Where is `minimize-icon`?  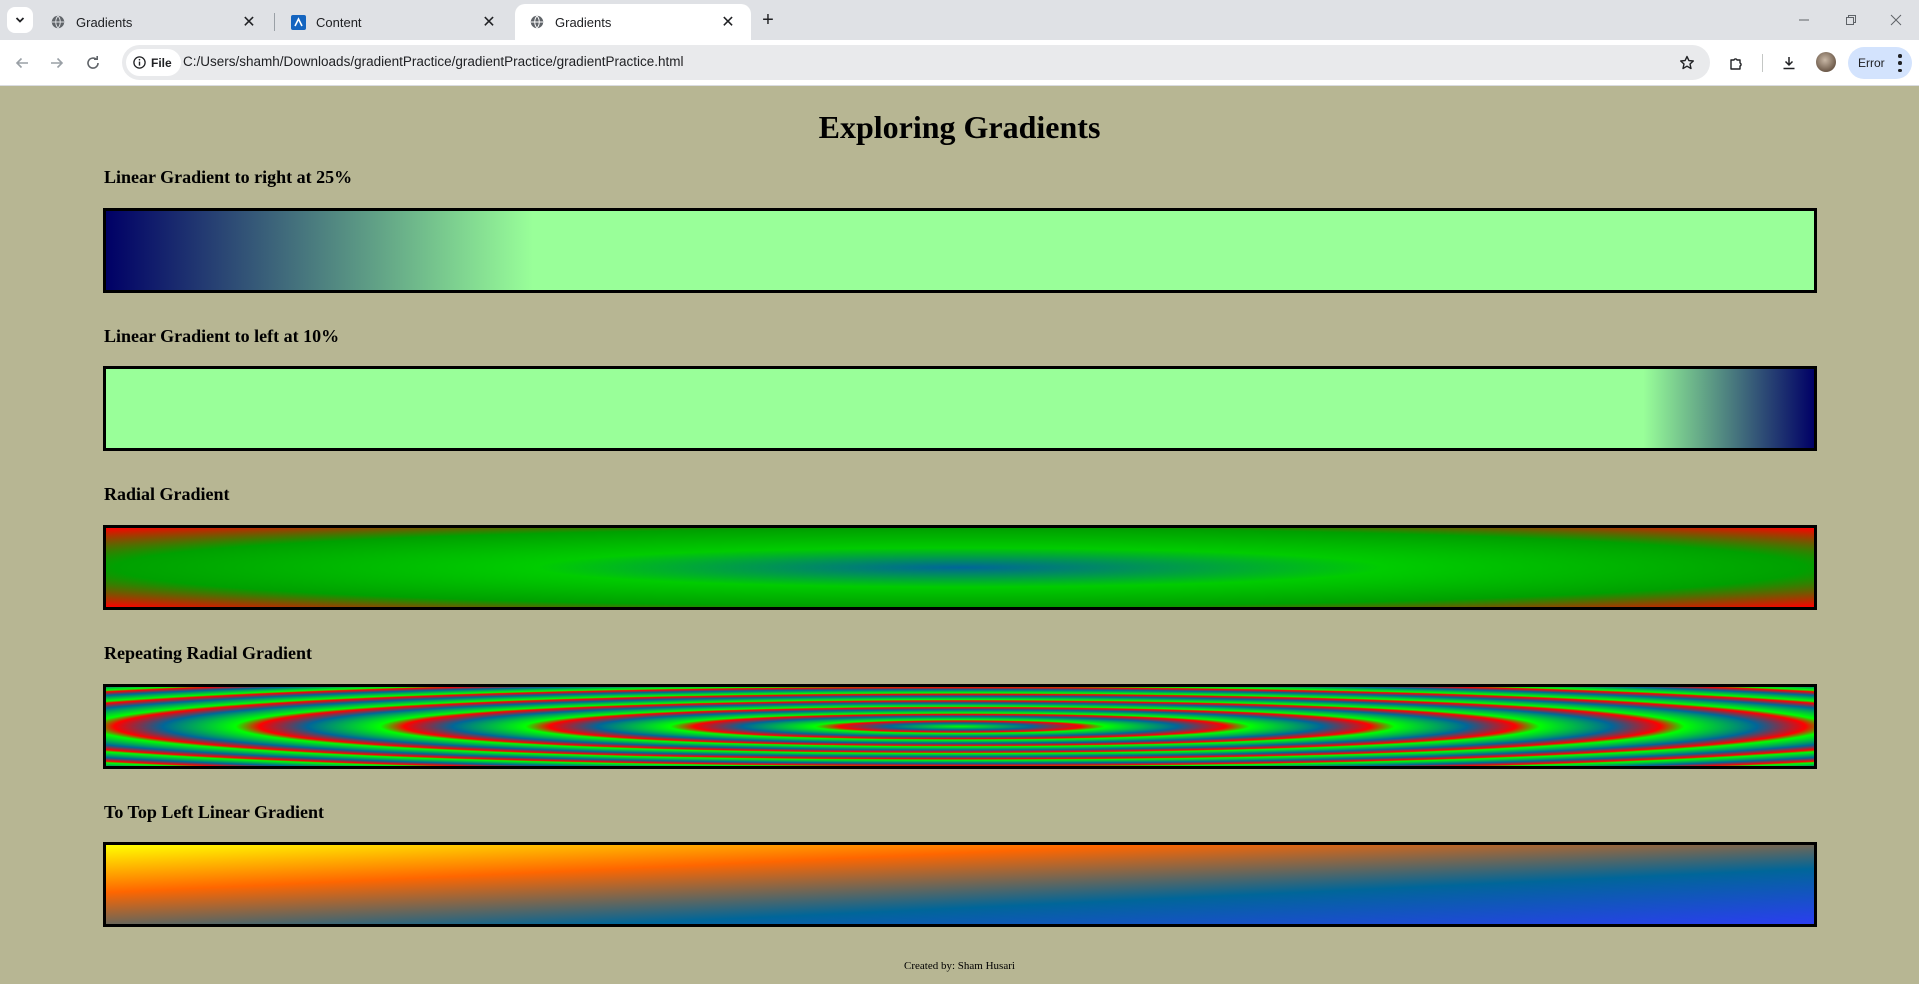
minimize-icon is located at coordinates (1804, 20).